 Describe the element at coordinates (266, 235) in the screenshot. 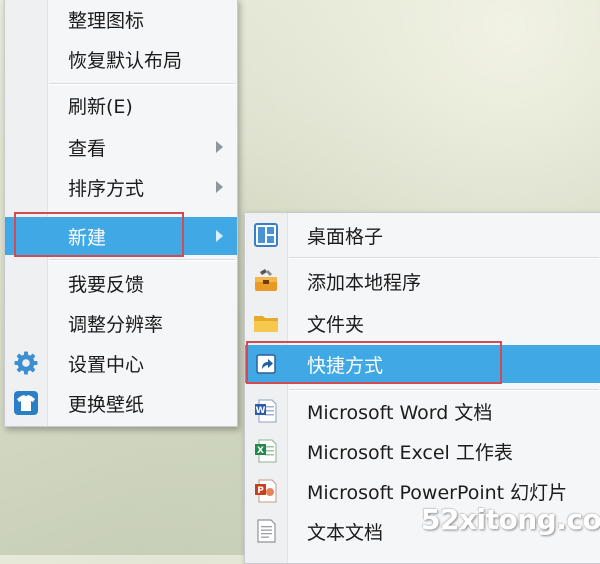

I see `grid-panels-icon` at that location.